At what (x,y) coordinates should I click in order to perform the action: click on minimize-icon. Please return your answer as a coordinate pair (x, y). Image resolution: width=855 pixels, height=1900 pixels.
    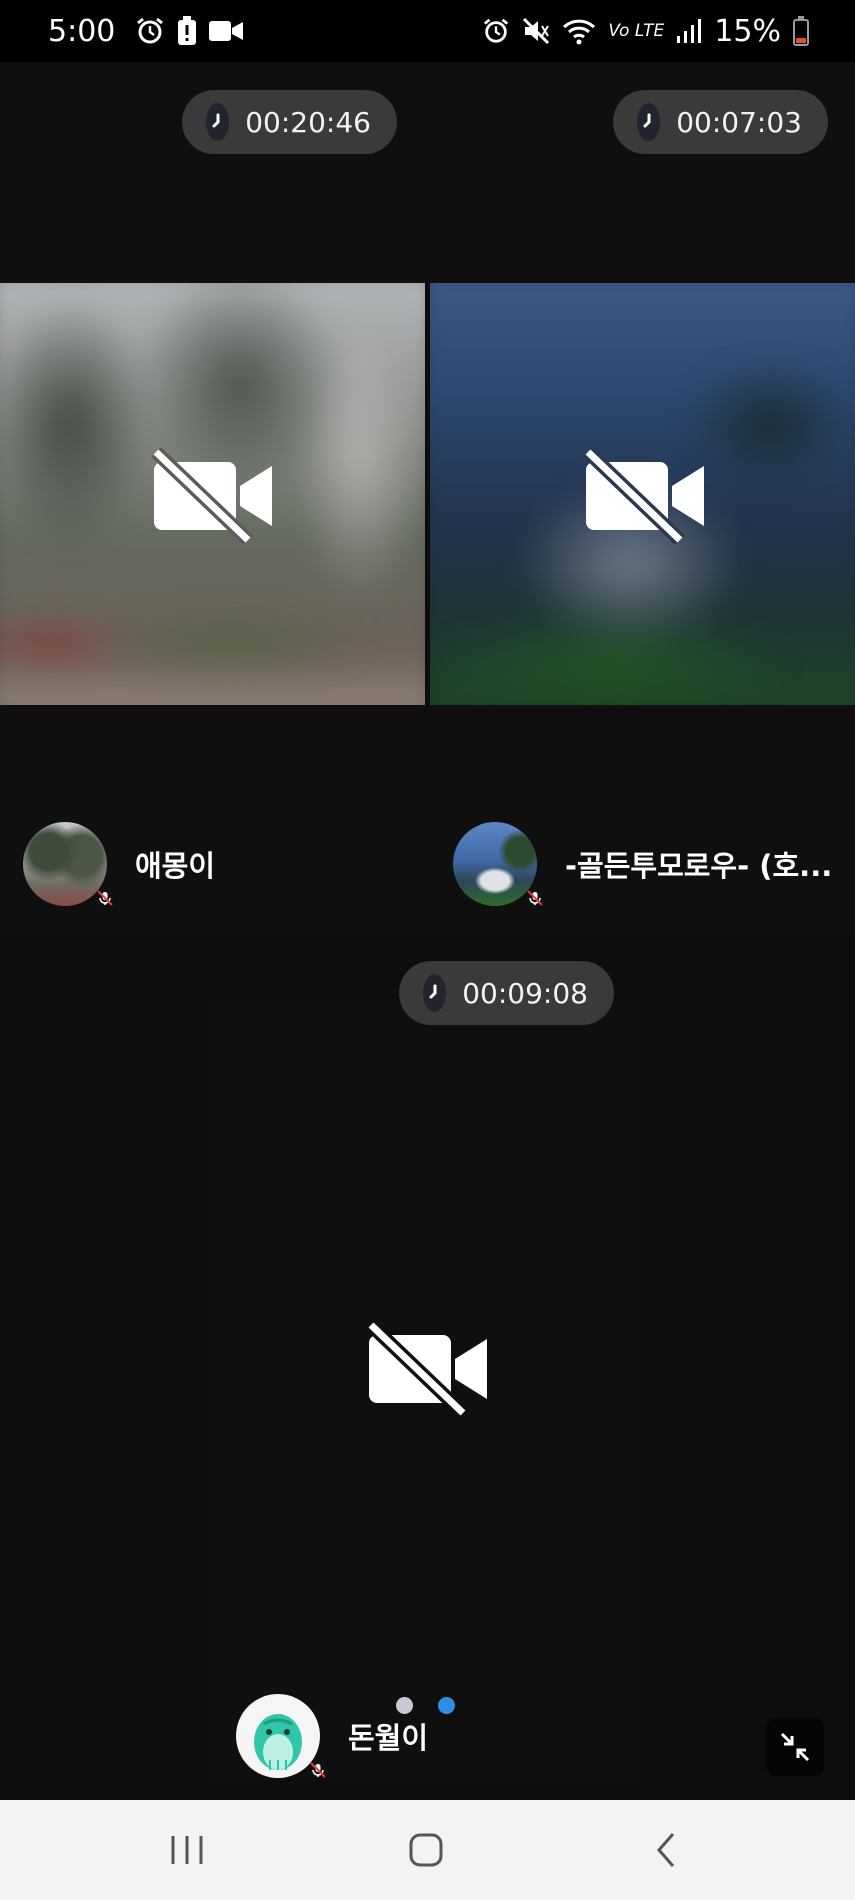
    Looking at the image, I should click on (795, 1747).